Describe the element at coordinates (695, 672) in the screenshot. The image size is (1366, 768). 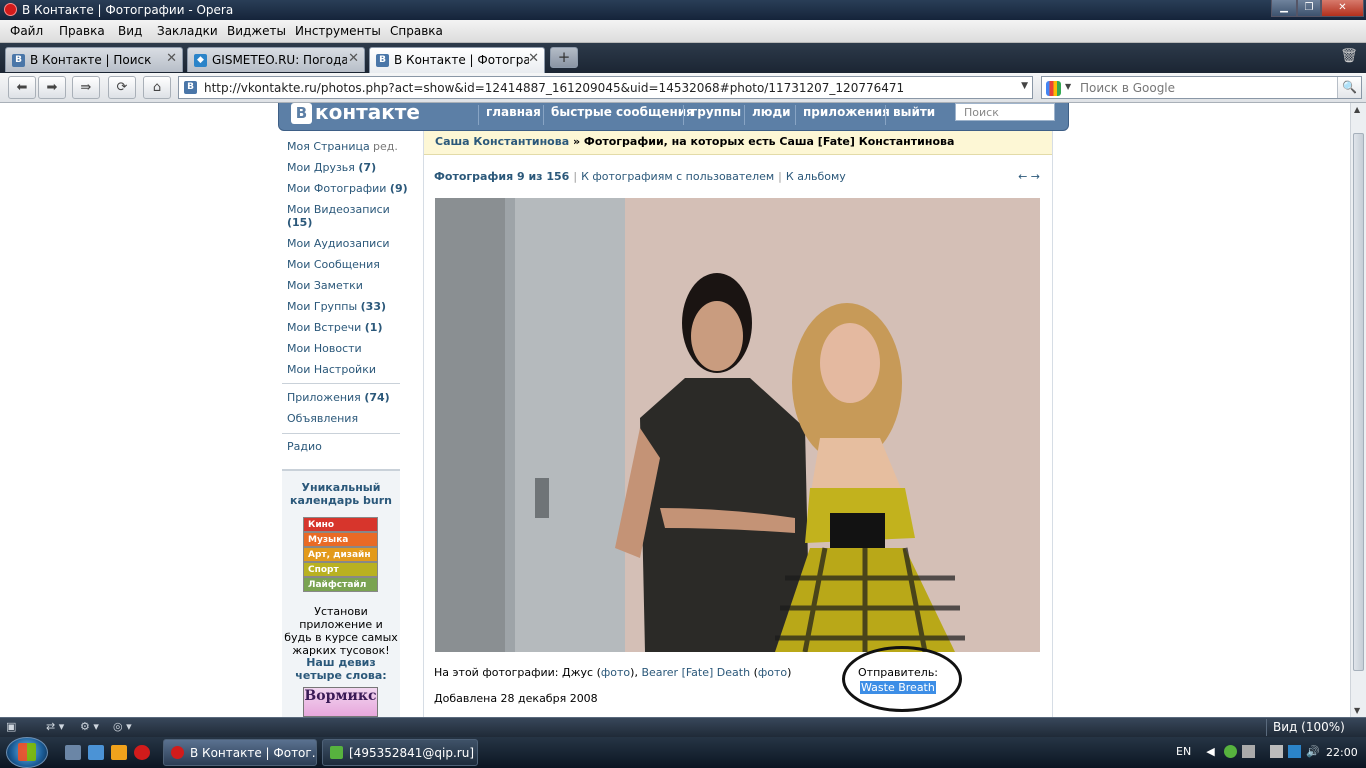
I see `tag-person-link: Bearer [Fate] Death` at that location.